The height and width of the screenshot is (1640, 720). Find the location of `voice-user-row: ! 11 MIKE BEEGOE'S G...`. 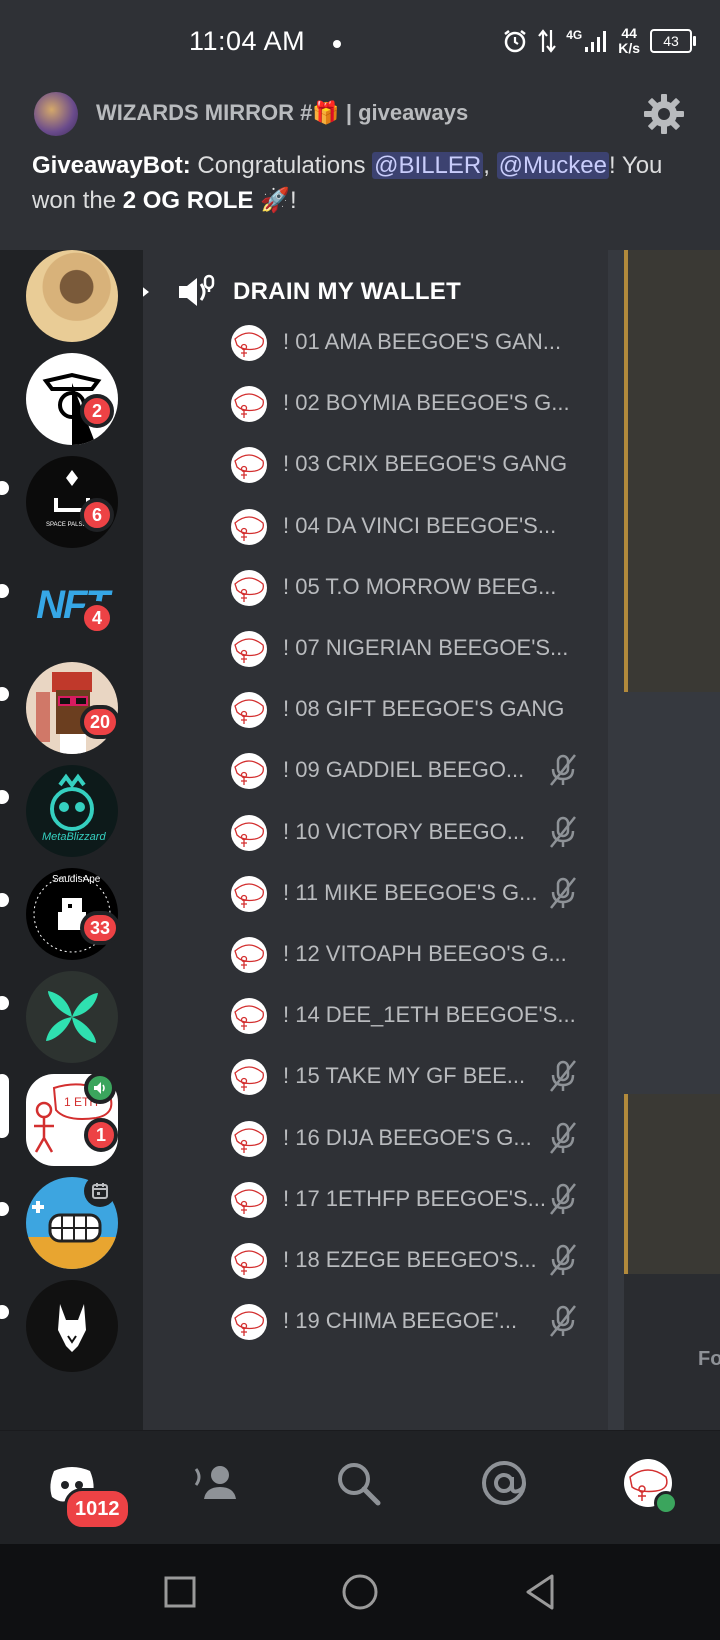

voice-user-row: ! 11 MIKE BEEGOE'S G... is located at coordinates (375, 894).